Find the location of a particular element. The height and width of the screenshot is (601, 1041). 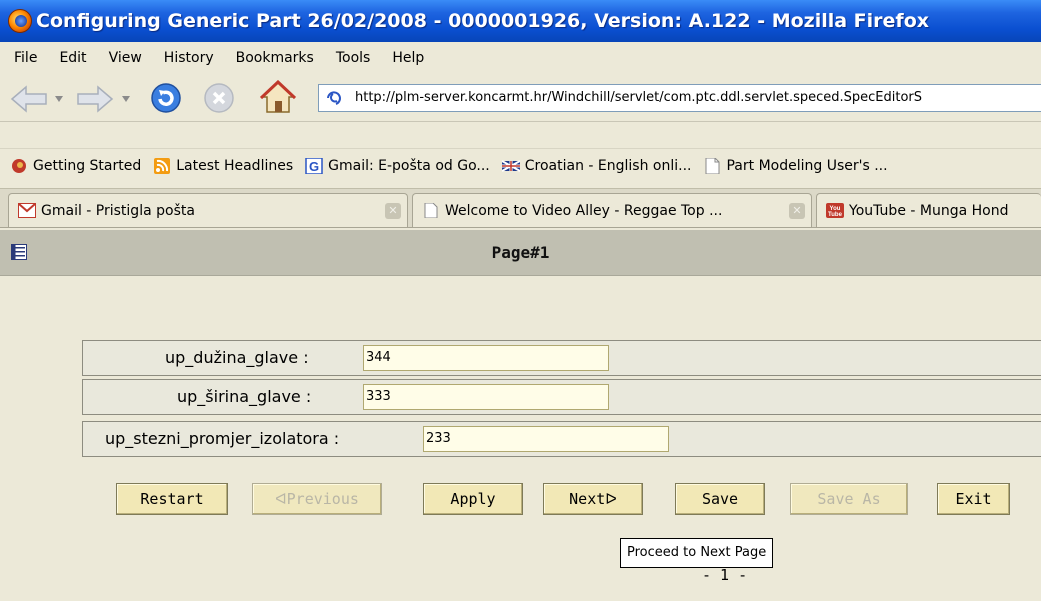

field-label: up_širina_glave : is located at coordinates (244, 396).